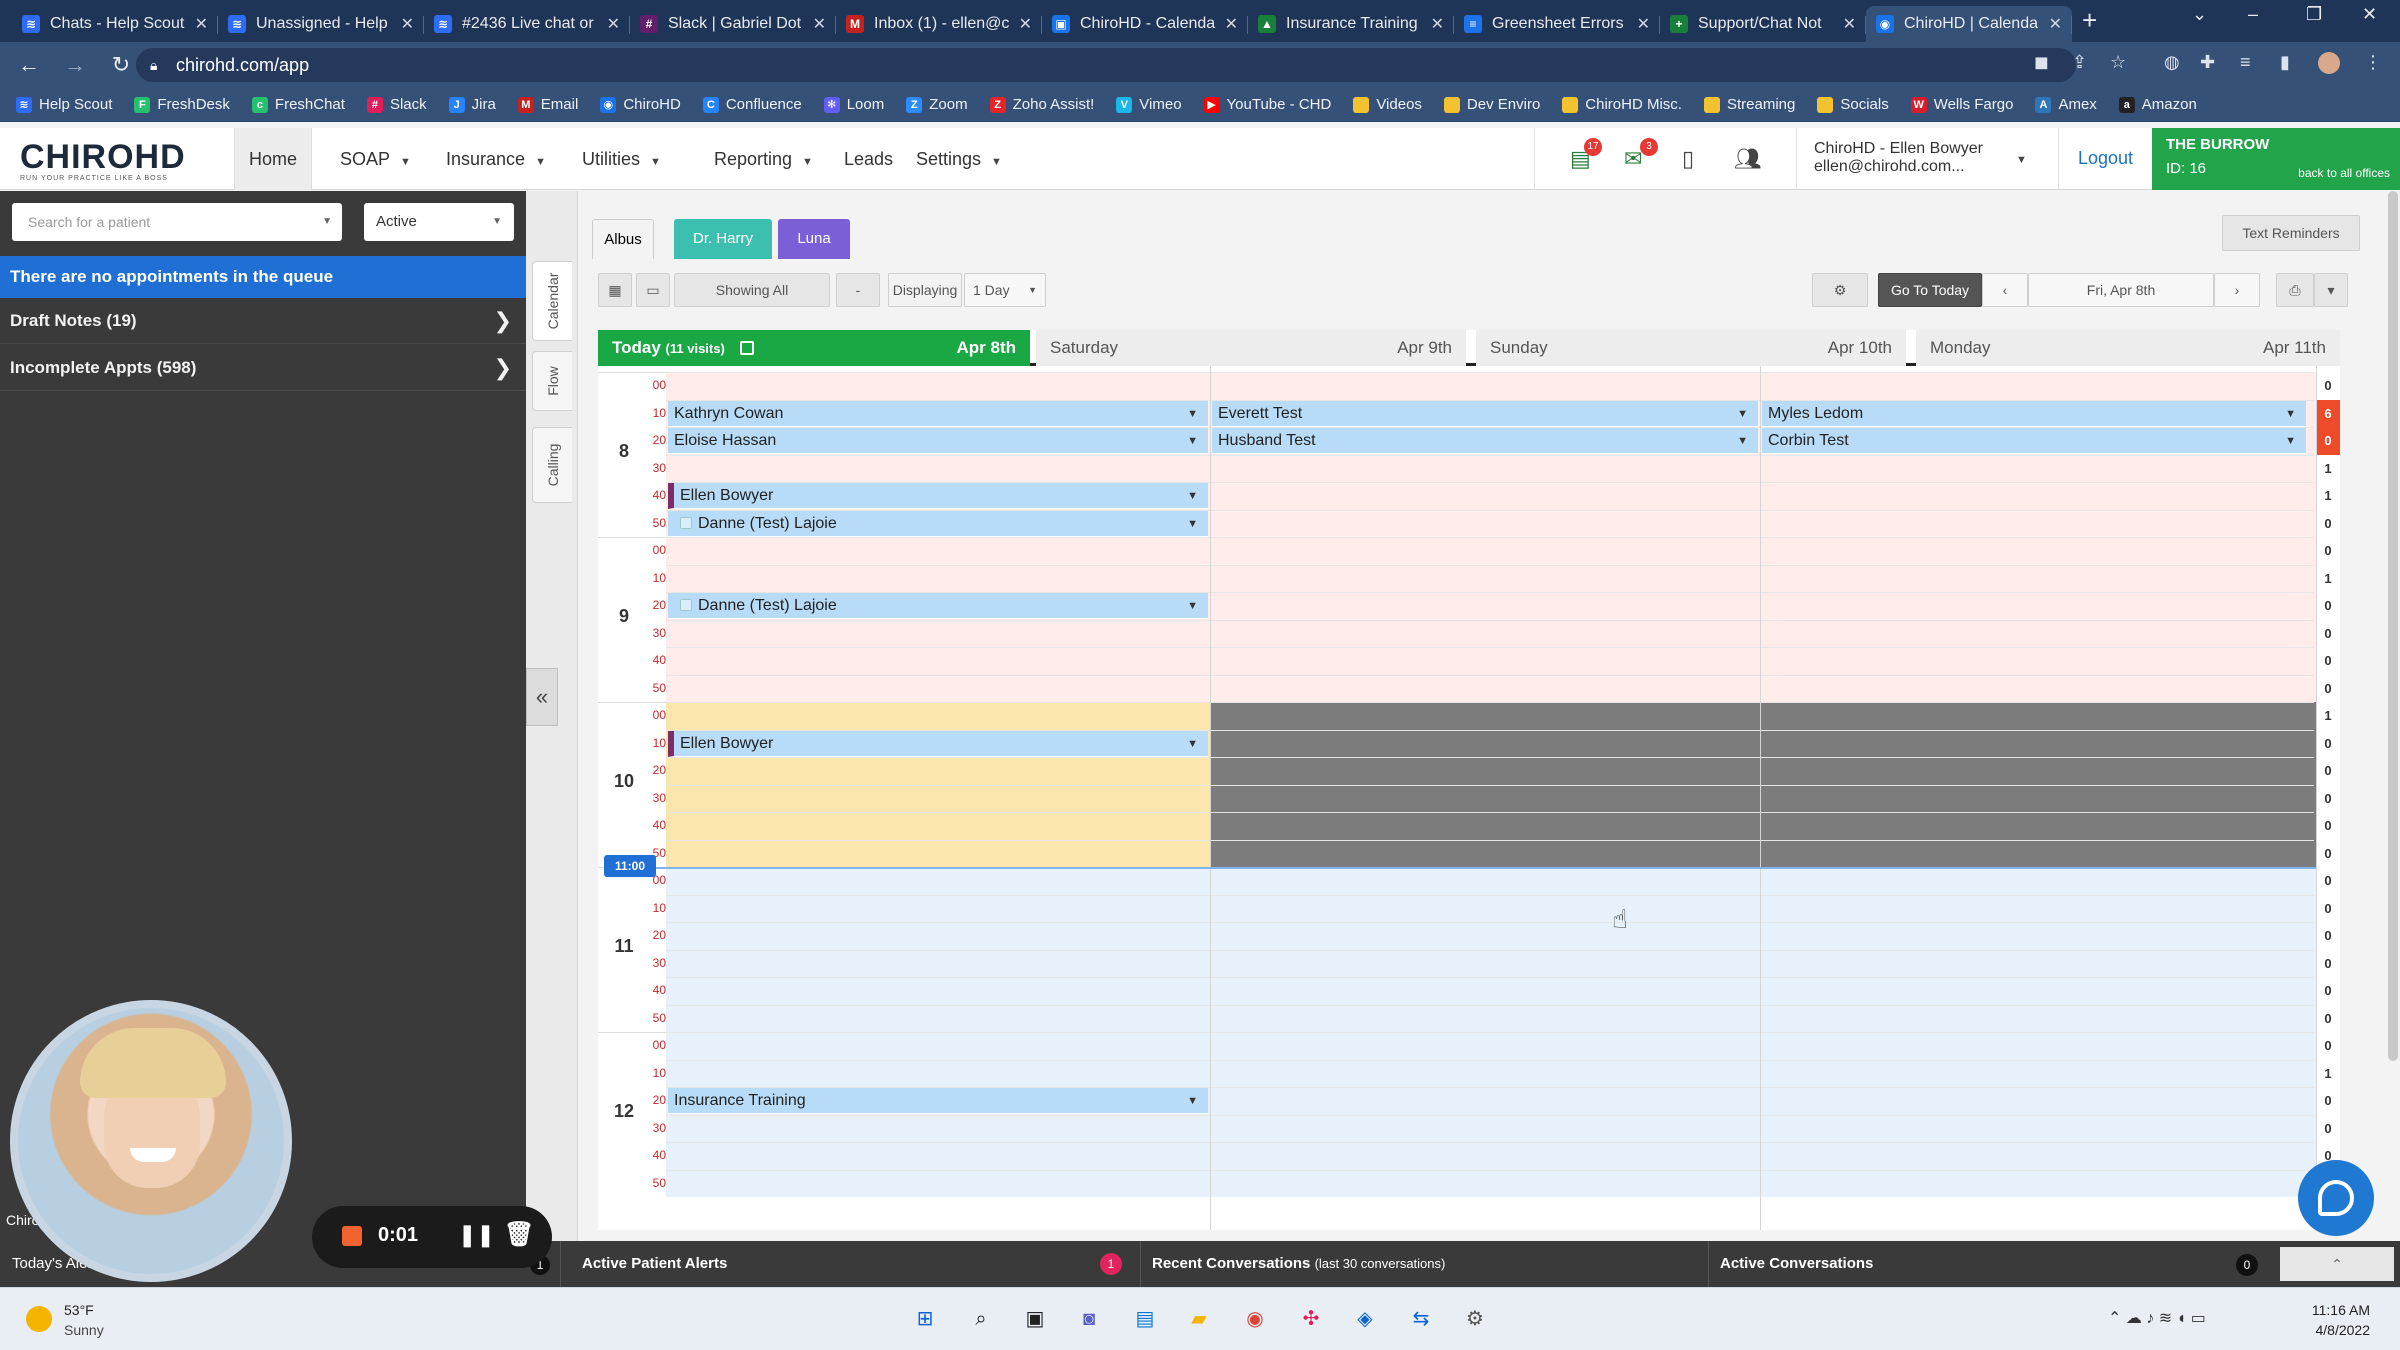 This screenshot has height=1350, width=2400. Describe the element at coordinates (1005, 290) in the screenshot. I see `span-select: 1 Day ▼` at that location.